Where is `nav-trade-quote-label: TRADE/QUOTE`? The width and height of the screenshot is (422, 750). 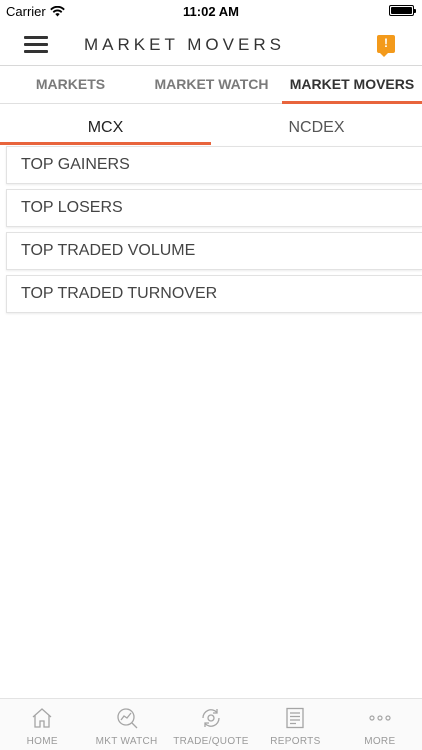 nav-trade-quote-label: TRADE/QUOTE is located at coordinates (211, 741).